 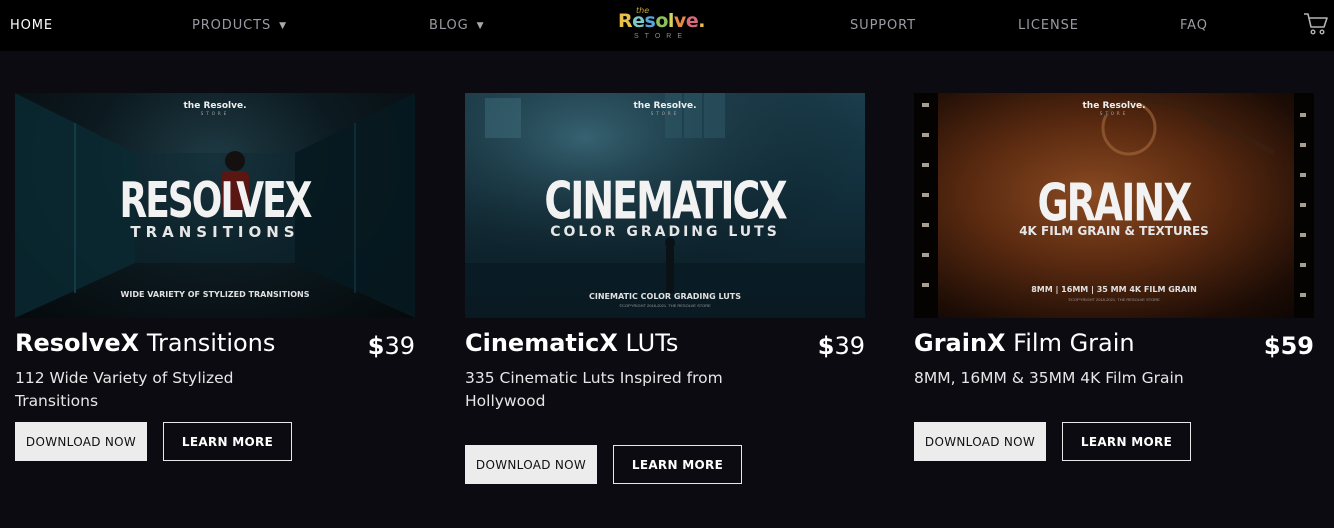 I want to click on nav-home: HOME, so click(x=31, y=25).